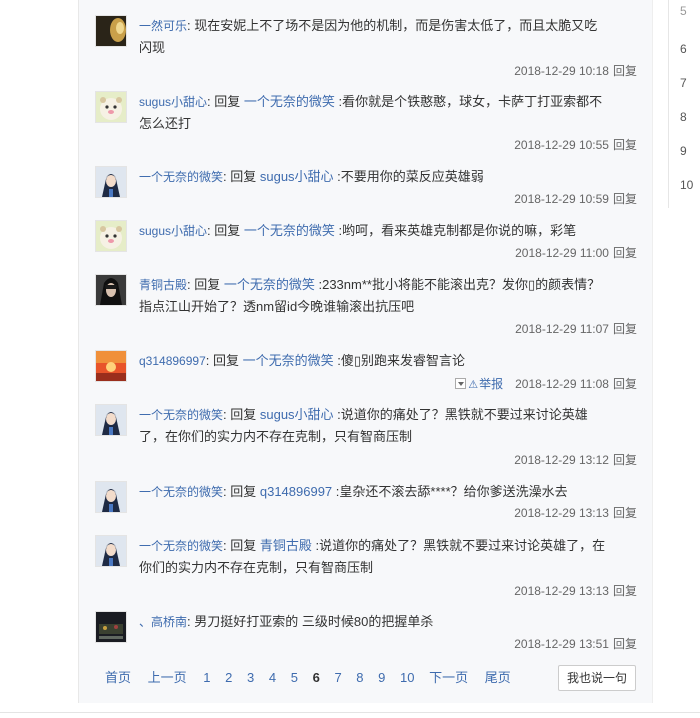  Describe the element at coordinates (337, 677) in the screenshot. I see `page-link-7: 7` at that location.